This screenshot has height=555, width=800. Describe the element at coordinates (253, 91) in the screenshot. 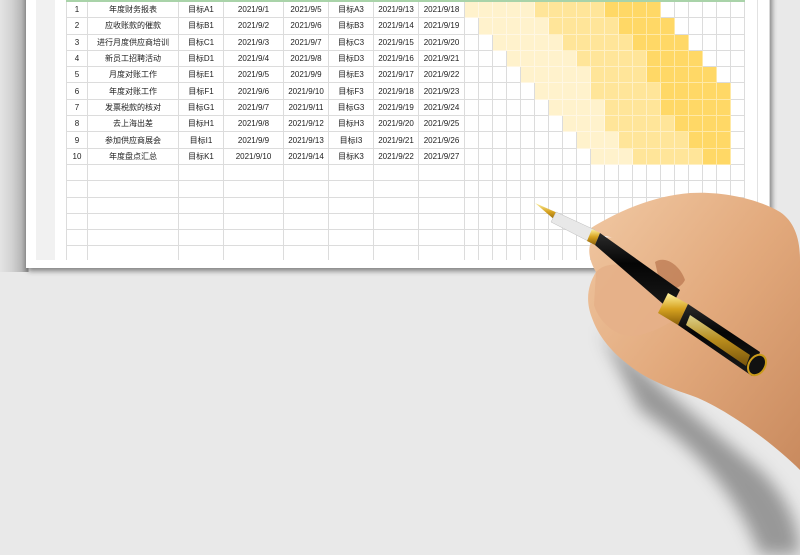

I see `cell-start-date: 2021/9/6` at that location.